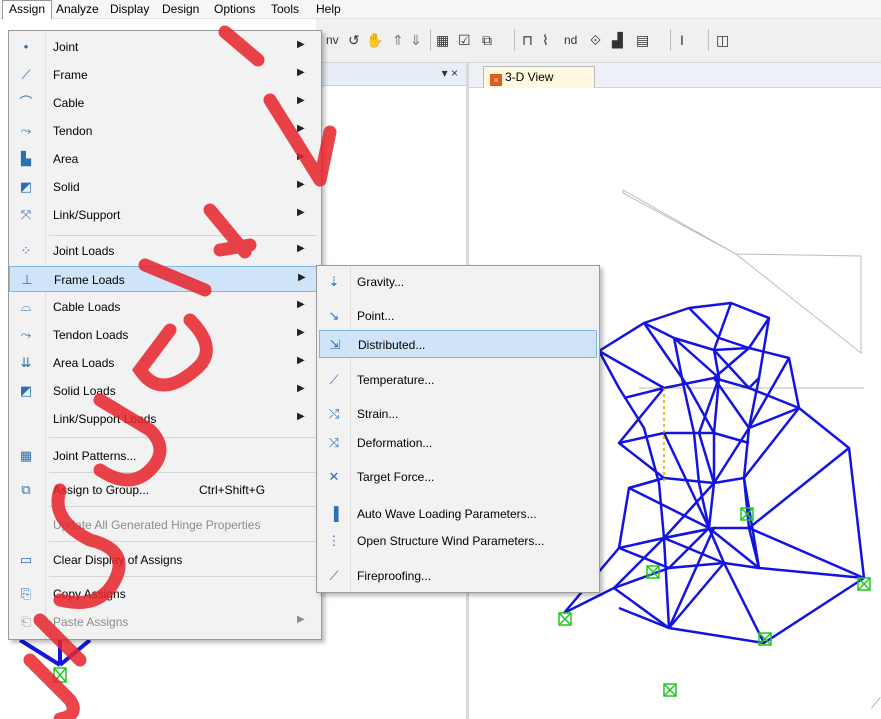  What do you see at coordinates (165, 159) in the screenshot?
I see `menu-item-area: ▙ Area ▶` at bounding box center [165, 159].